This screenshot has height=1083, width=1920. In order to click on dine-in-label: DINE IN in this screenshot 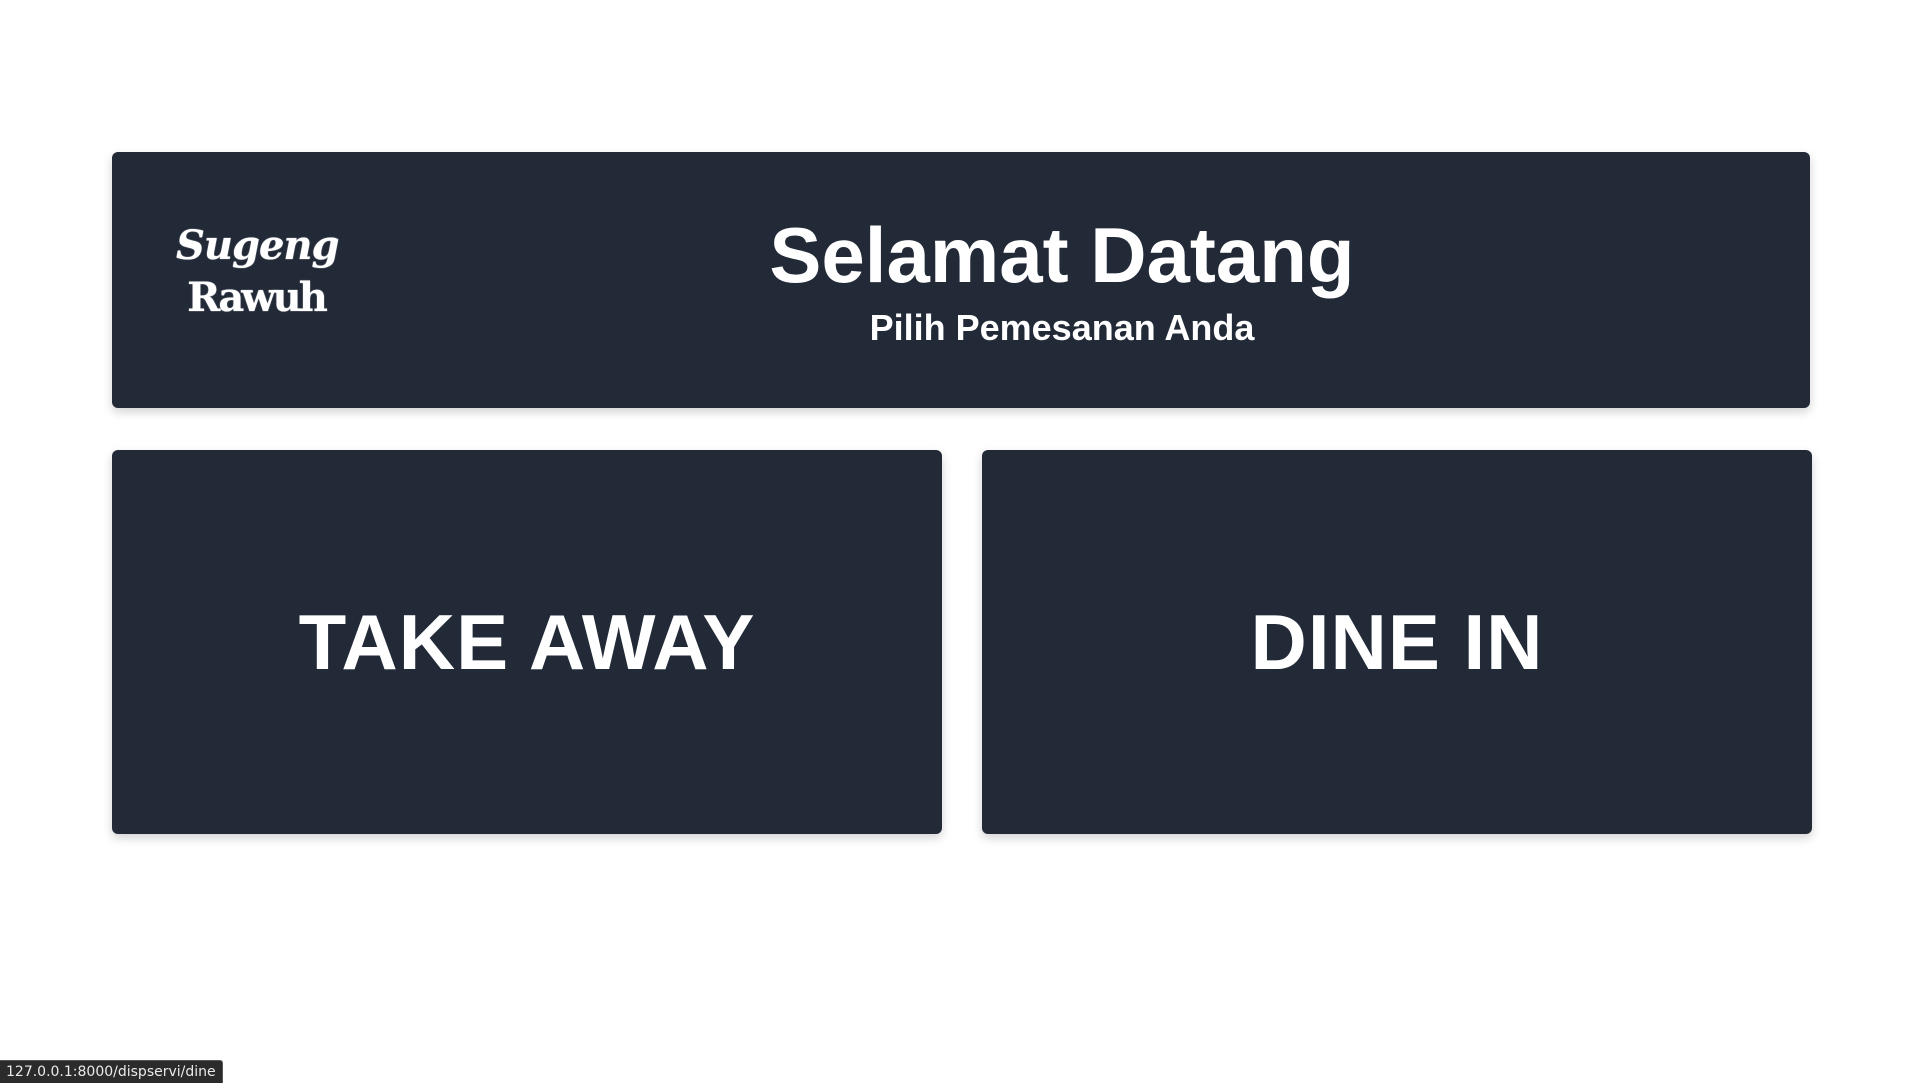, I will do `click(1397, 641)`.